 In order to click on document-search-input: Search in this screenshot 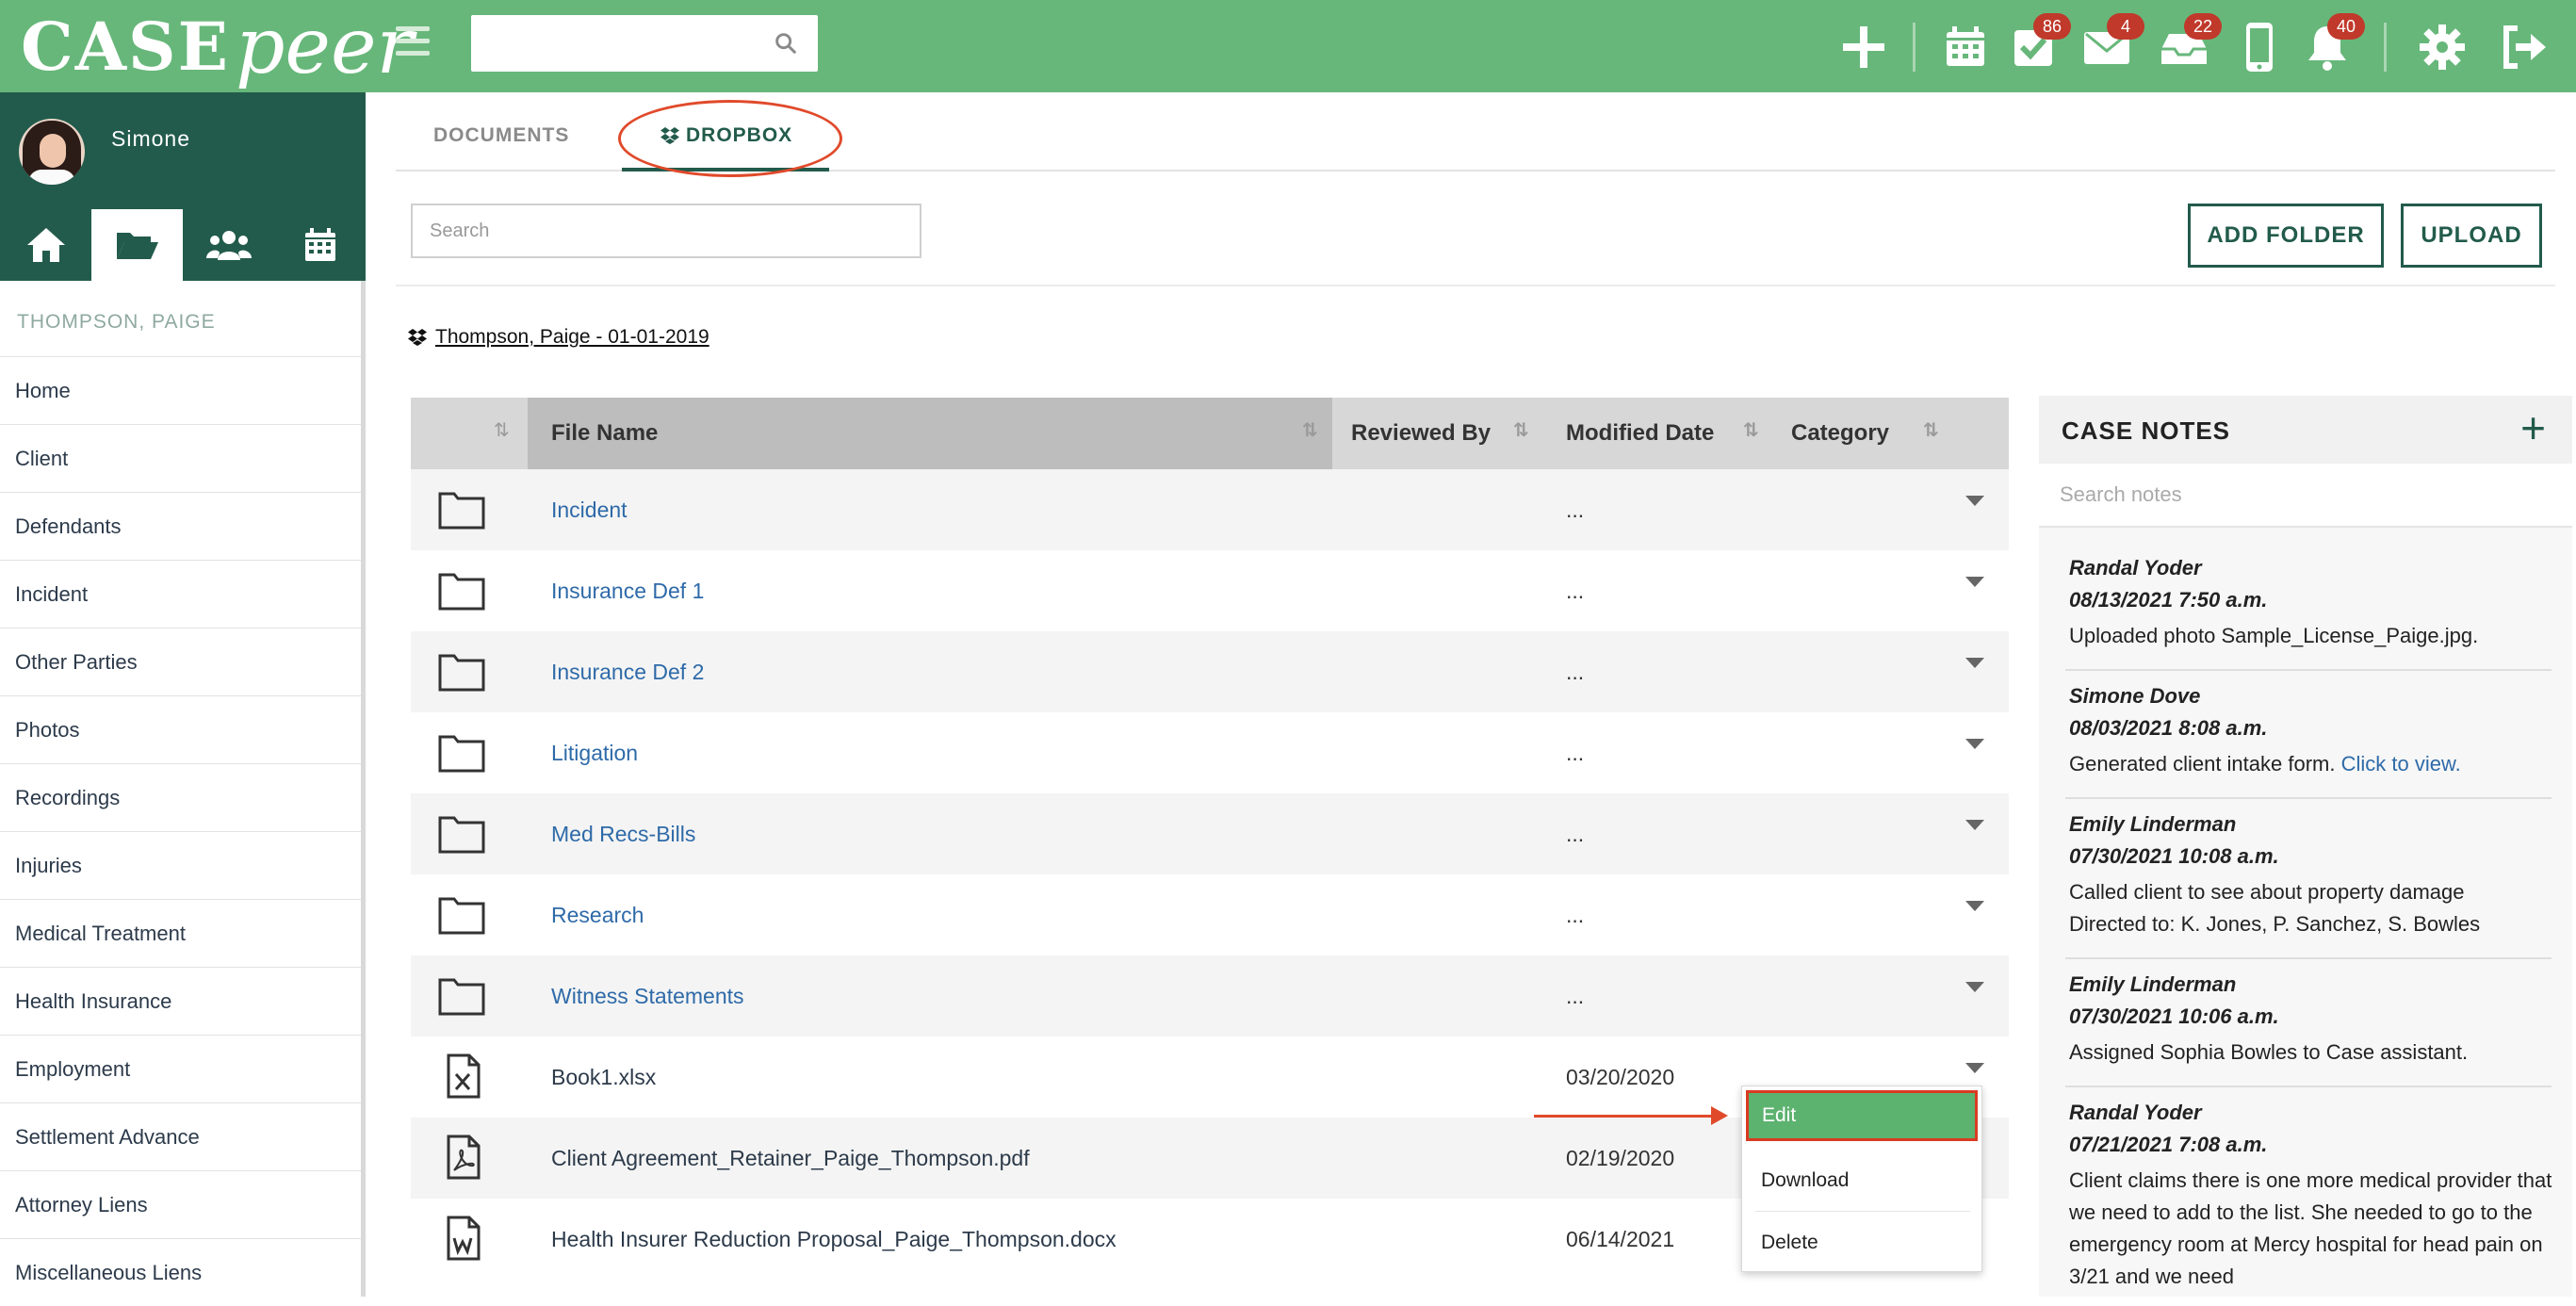, I will do `click(666, 231)`.